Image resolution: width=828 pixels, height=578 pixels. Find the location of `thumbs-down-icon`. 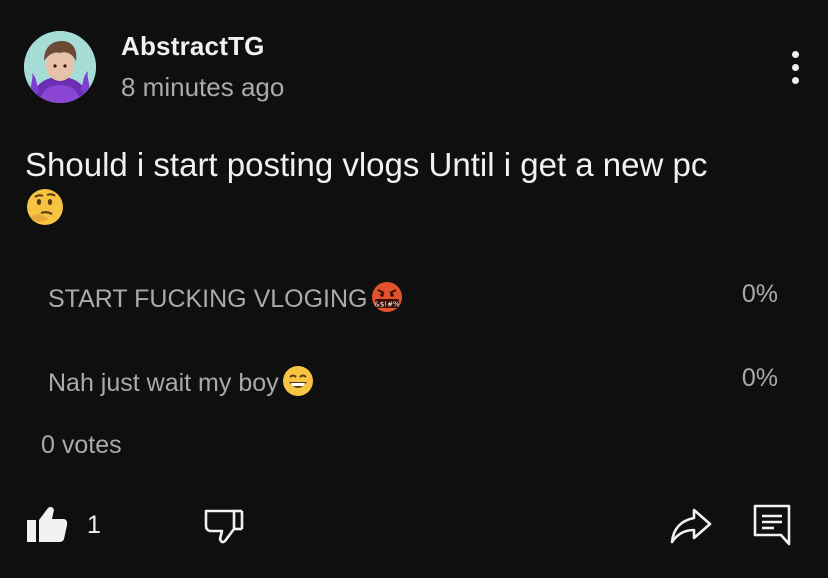

thumbs-down-icon is located at coordinates (224, 526).